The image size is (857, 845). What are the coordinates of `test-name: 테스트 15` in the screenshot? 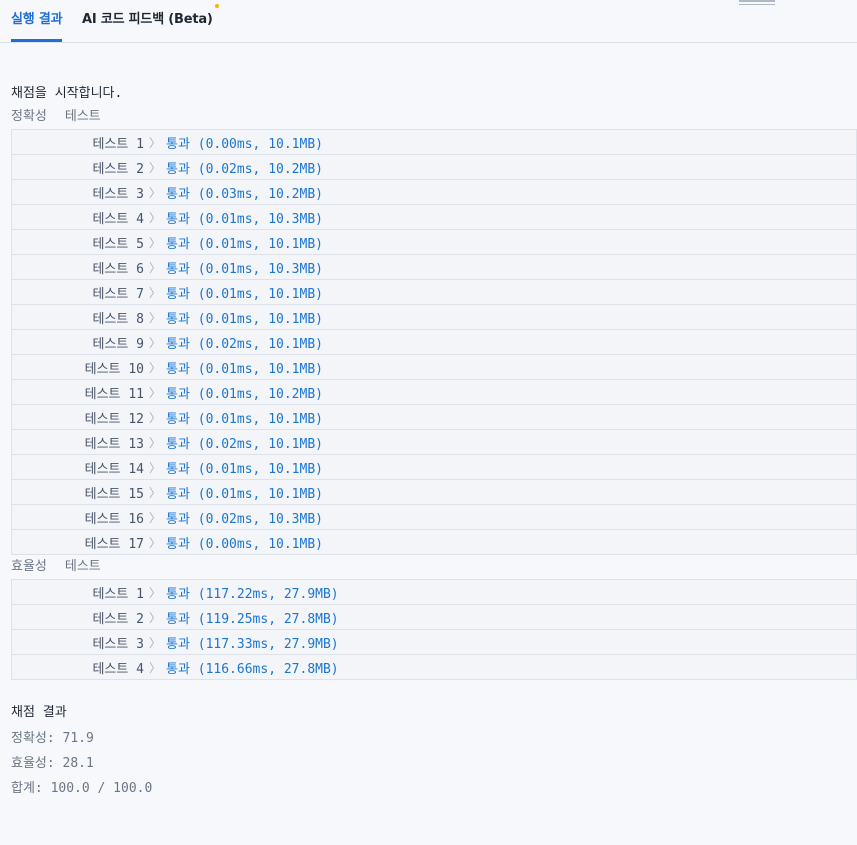 It's located at (114, 494).